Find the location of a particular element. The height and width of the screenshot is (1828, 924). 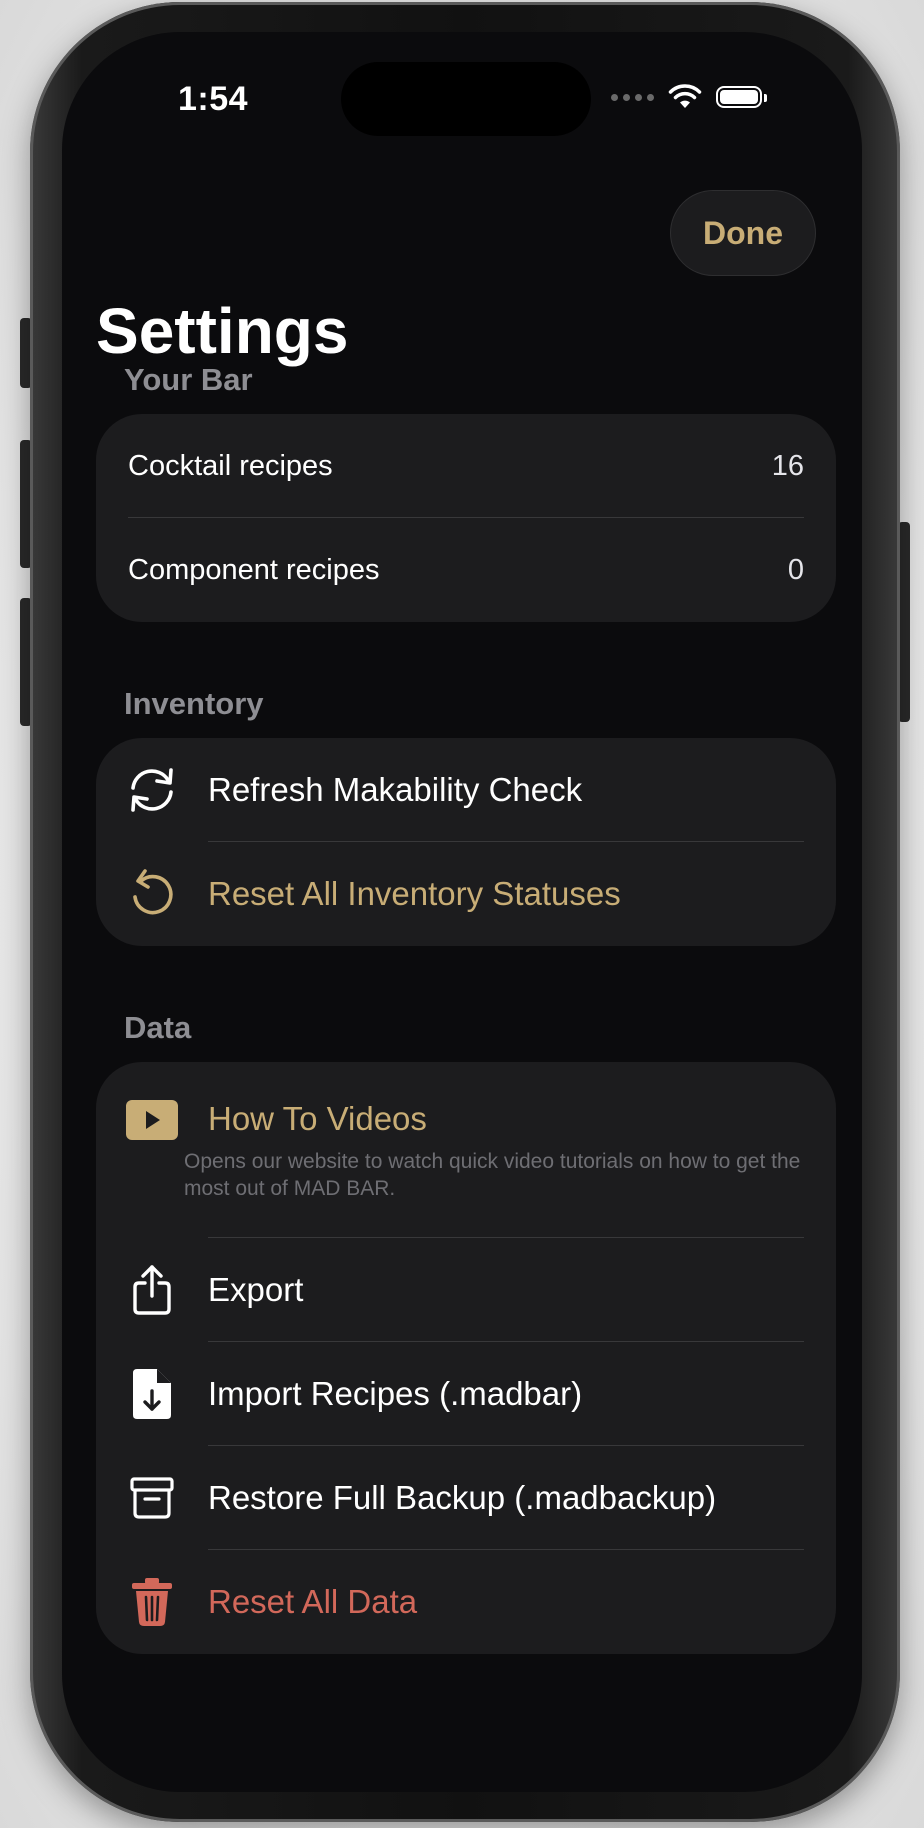

import-recipes-label: Import Recipes (.madbar) is located at coordinates (395, 1393).